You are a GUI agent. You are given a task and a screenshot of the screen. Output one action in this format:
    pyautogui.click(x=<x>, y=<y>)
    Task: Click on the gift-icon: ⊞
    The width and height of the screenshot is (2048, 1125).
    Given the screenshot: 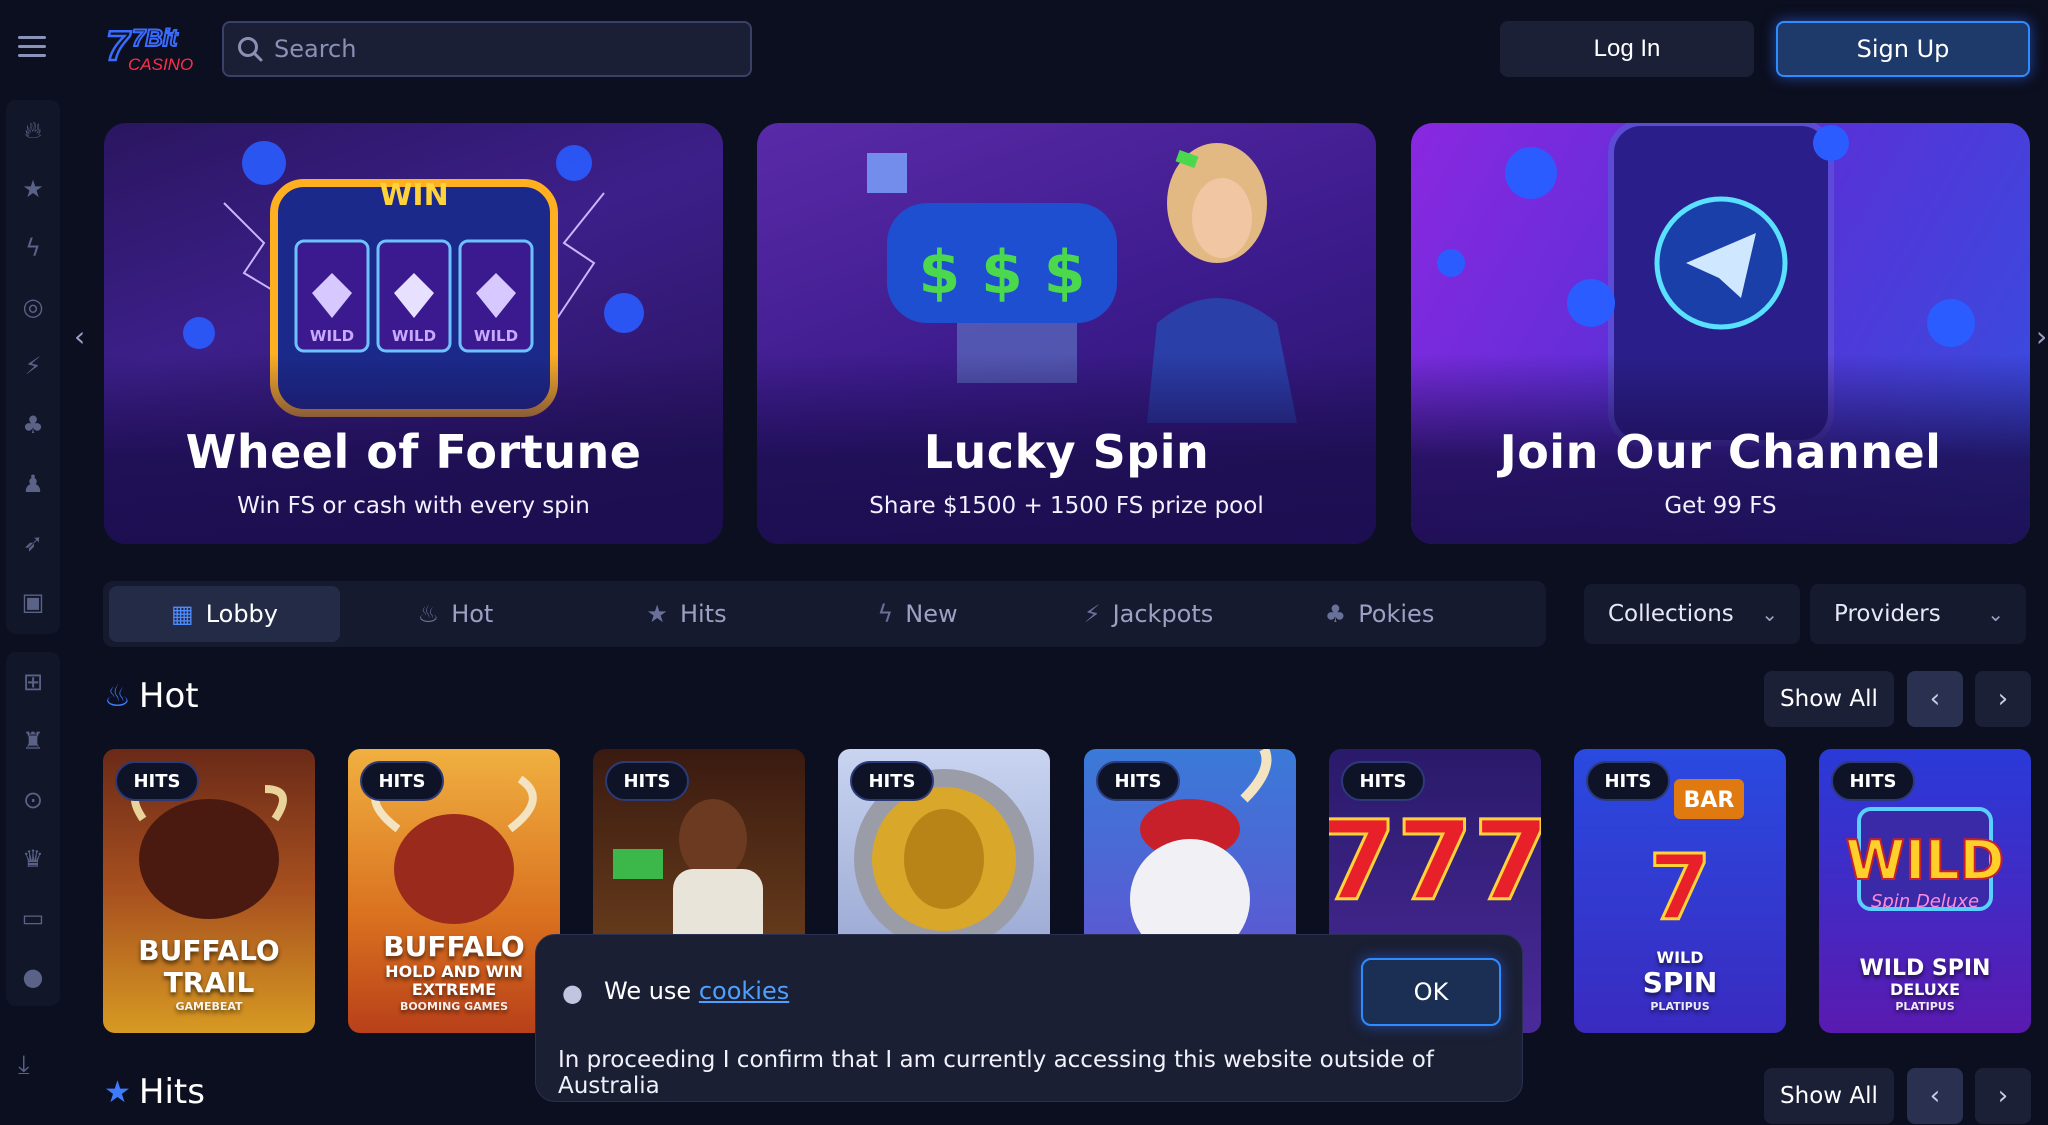 What is the action you would take?
    pyautogui.click(x=33, y=681)
    